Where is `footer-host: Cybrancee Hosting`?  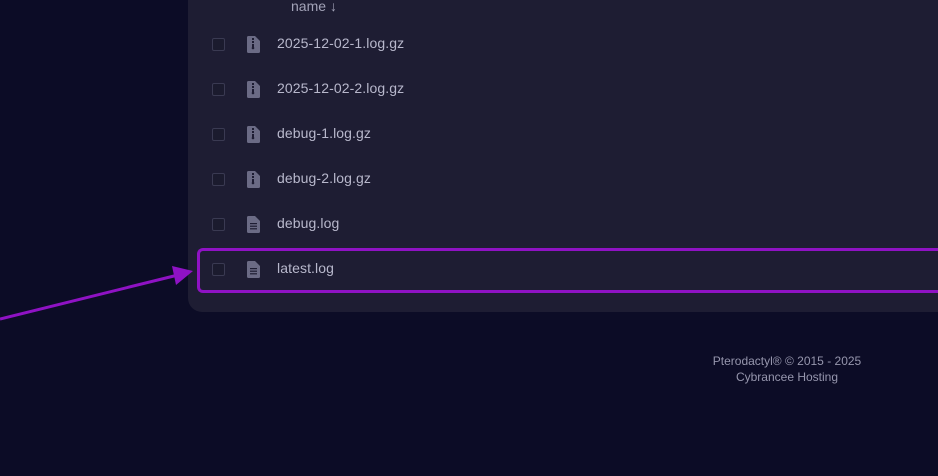 footer-host: Cybrancee Hosting is located at coordinates (787, 377).